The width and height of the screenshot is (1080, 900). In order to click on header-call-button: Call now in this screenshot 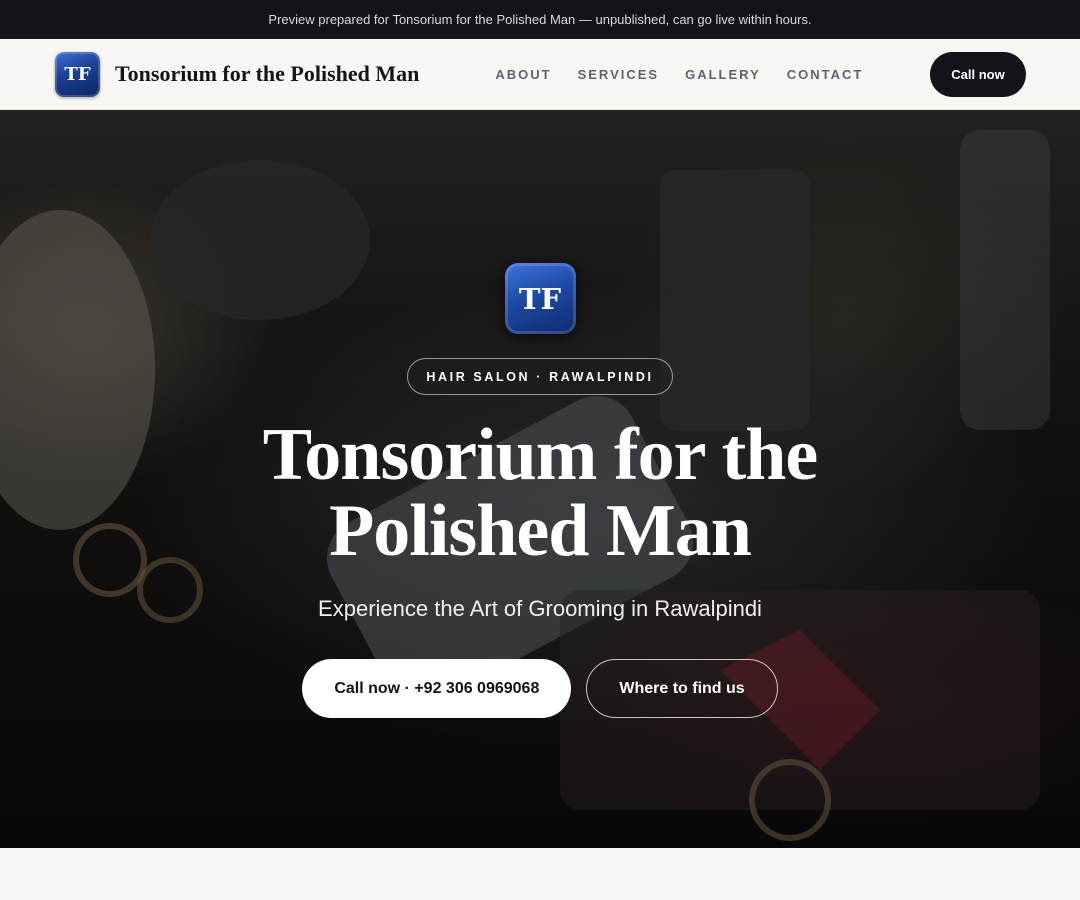, I will do `click(978, 74)`.